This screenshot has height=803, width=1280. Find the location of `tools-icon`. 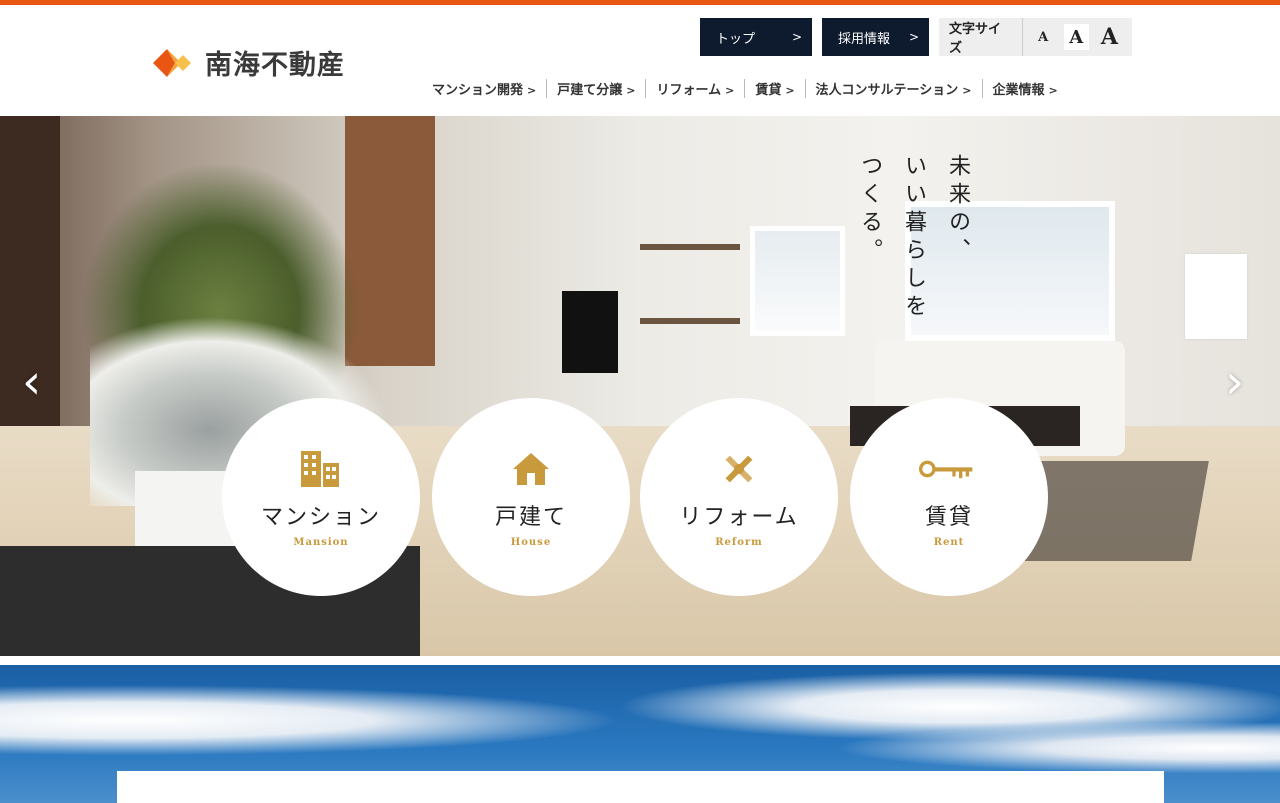

tools-icon is located at coordinates (739, 469).